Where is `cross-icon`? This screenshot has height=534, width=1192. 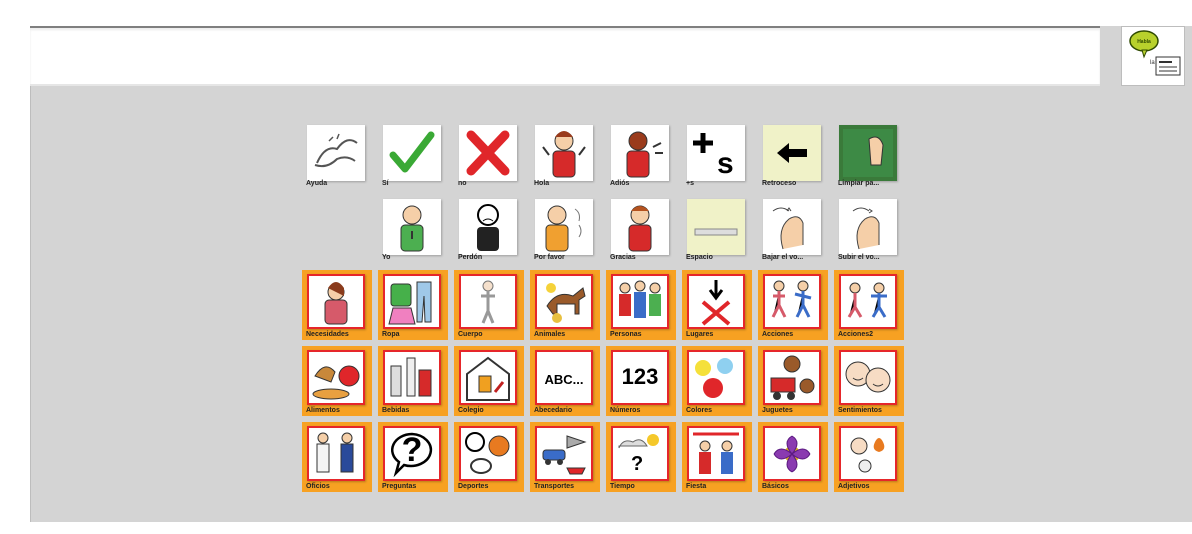
cross-icon is located at coordinates (488, 153).